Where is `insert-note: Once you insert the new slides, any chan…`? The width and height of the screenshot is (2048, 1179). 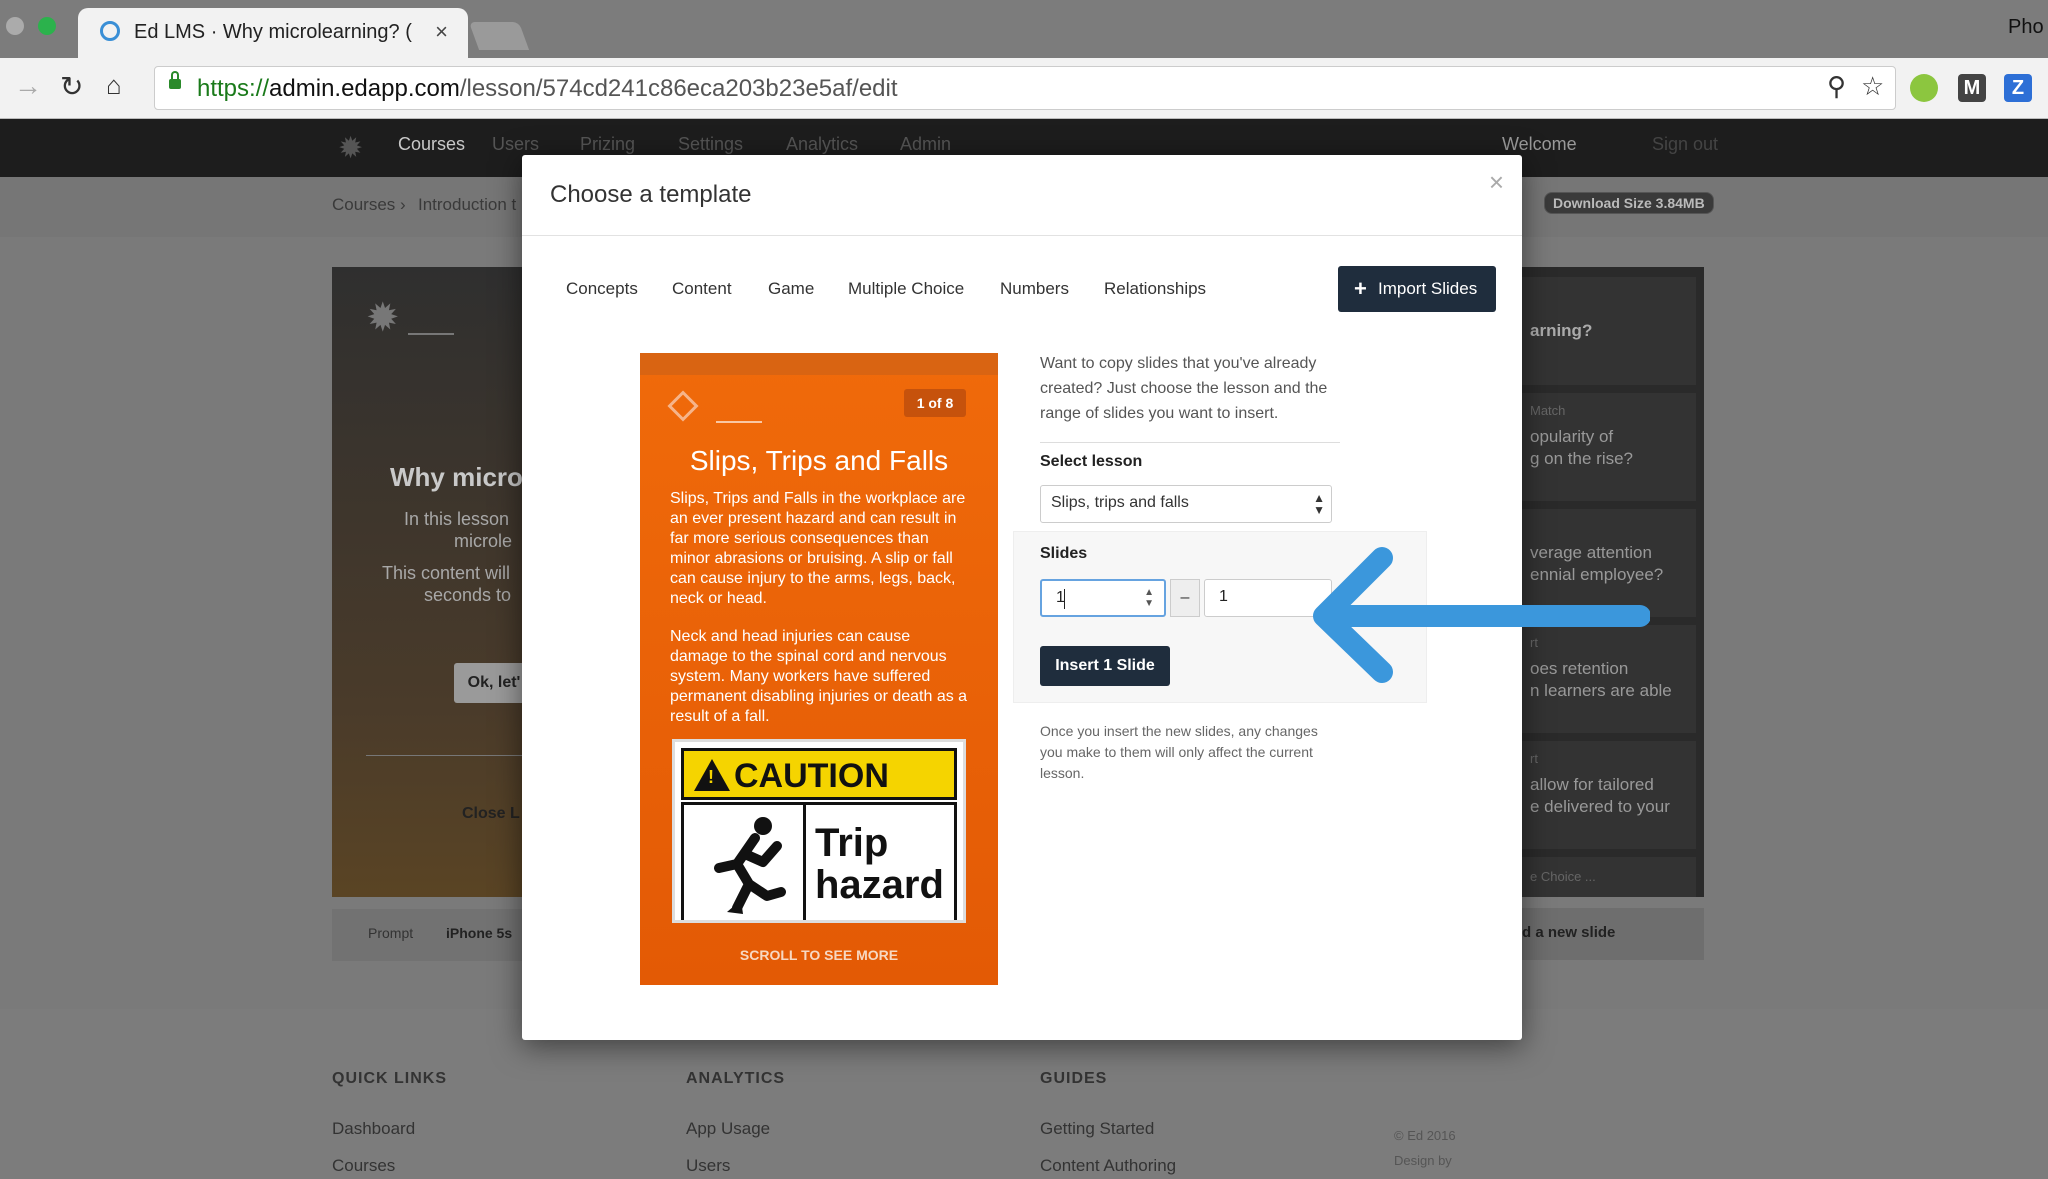
insert-note: Once you insert the new slides, any chan… is located at coordinates (1179, 752).